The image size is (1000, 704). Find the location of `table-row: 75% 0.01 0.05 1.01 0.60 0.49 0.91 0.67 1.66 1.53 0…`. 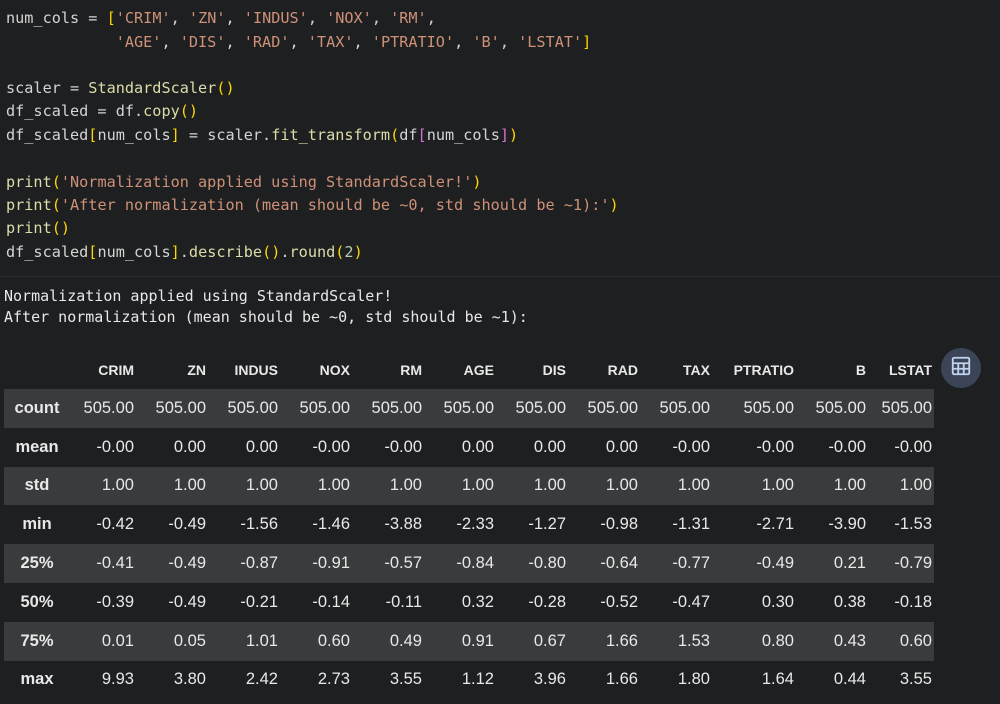

table-row: 75% 0.01 0.05 1.01 0.60 0.49 0.91 0.67 1.66 1.53 0… is located at coordinates (469, 641).